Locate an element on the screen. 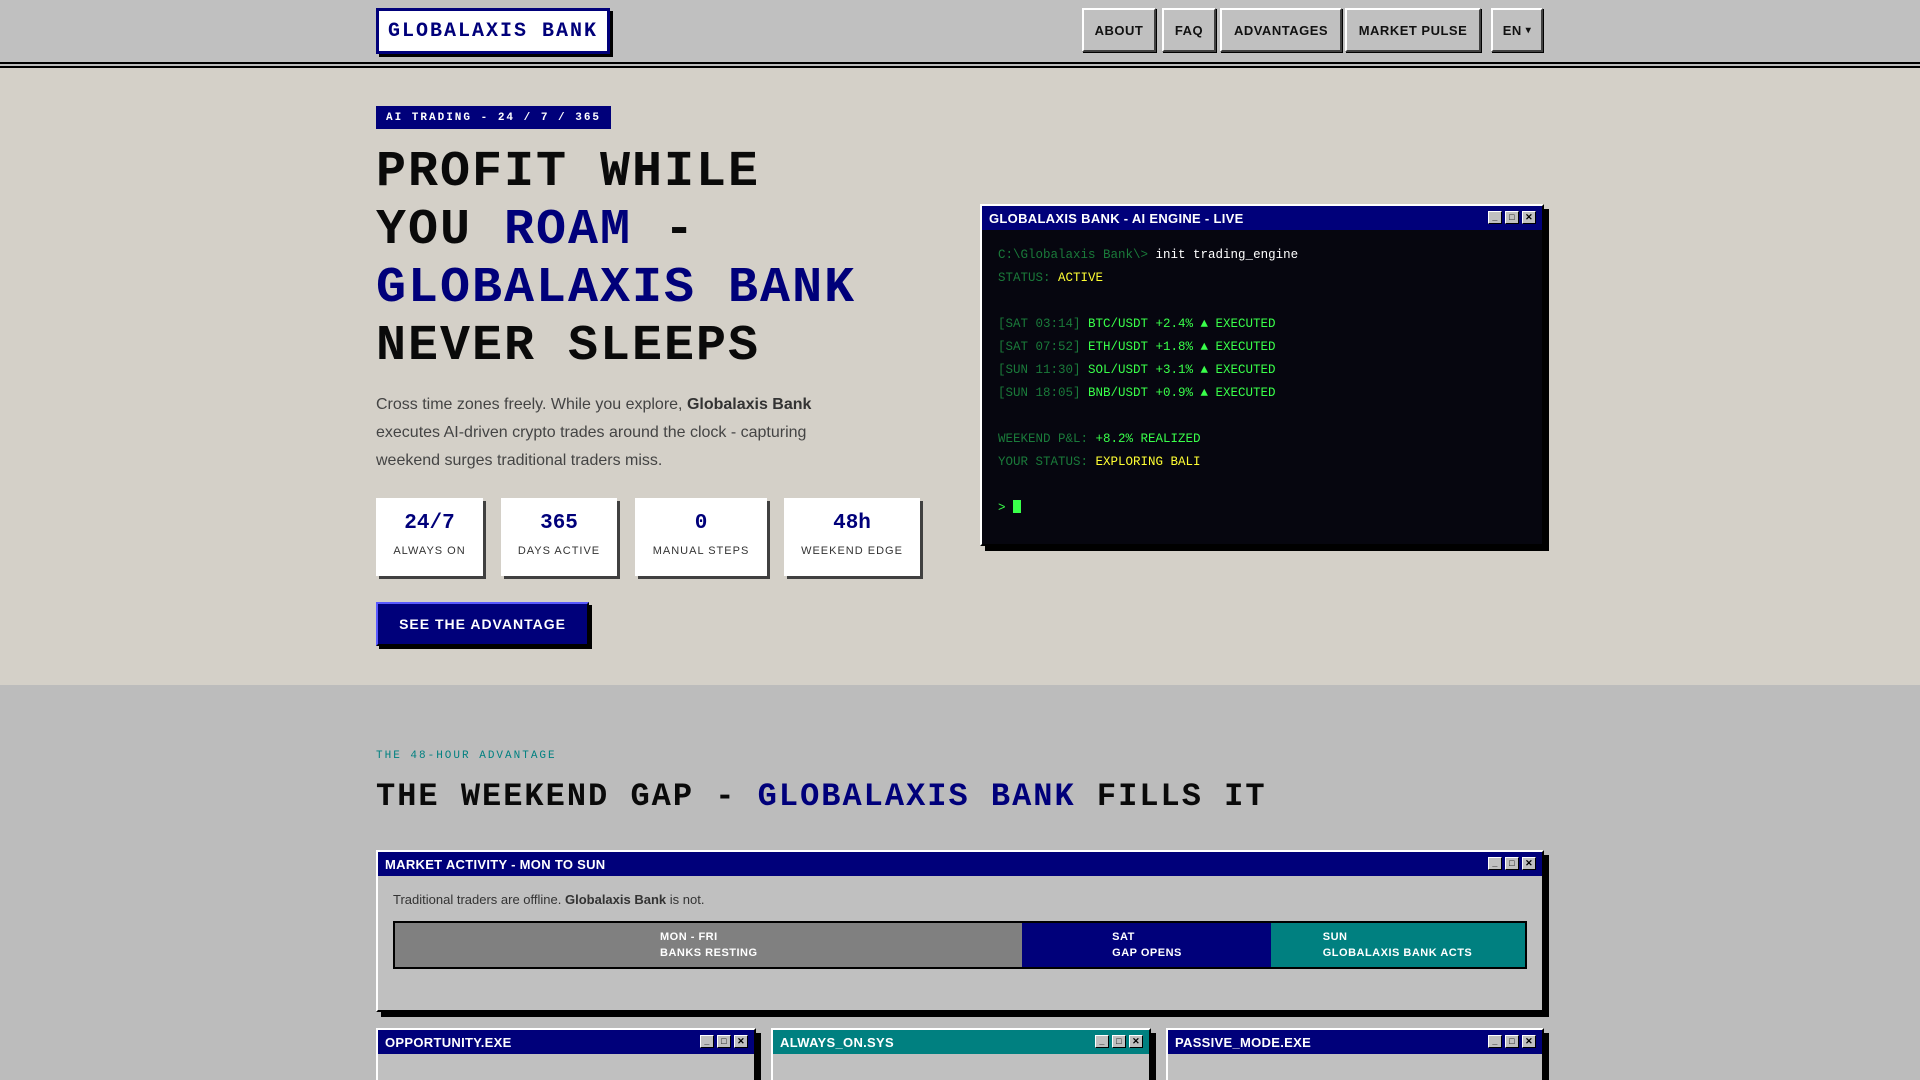  window-title: MARKET ACTIVITY - MON TO SUN is located at coordinates (495, 864).